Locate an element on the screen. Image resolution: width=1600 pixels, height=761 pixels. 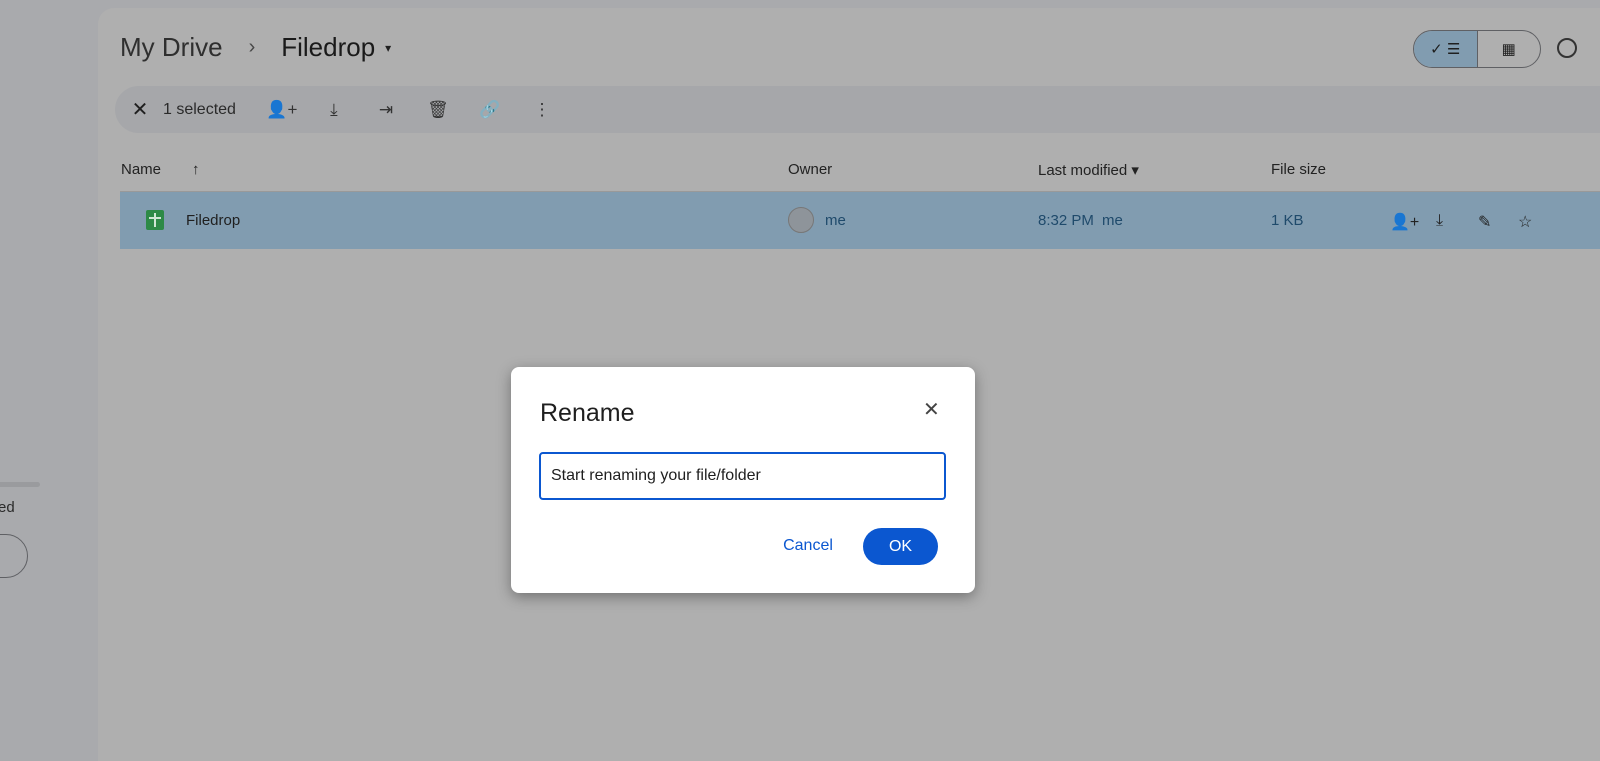
rename-dialog: Rename ✕ Cancel OK is located at coordinates (743, 480).